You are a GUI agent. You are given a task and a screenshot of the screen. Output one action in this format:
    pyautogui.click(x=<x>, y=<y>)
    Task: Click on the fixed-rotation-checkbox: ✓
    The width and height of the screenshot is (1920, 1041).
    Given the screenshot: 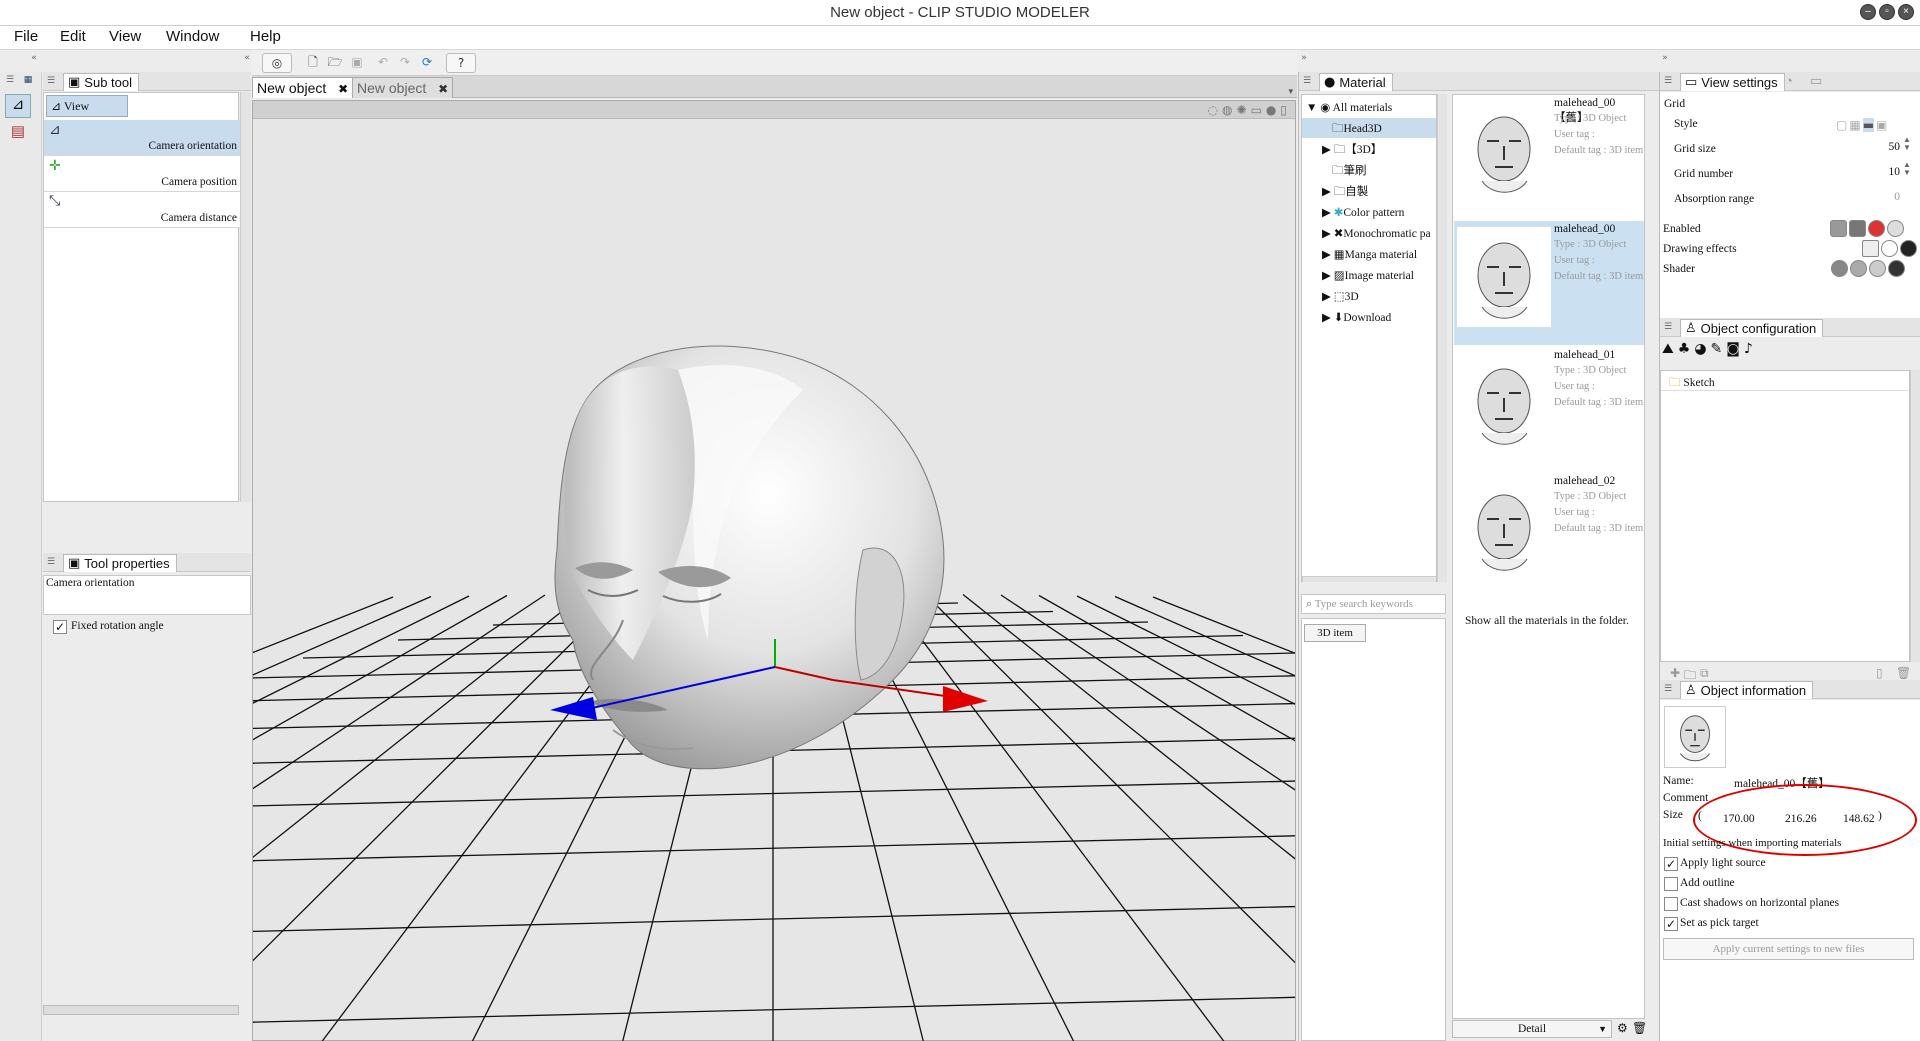 What is the action you would take?
    pyautogui.click(x=60, y=627)
    